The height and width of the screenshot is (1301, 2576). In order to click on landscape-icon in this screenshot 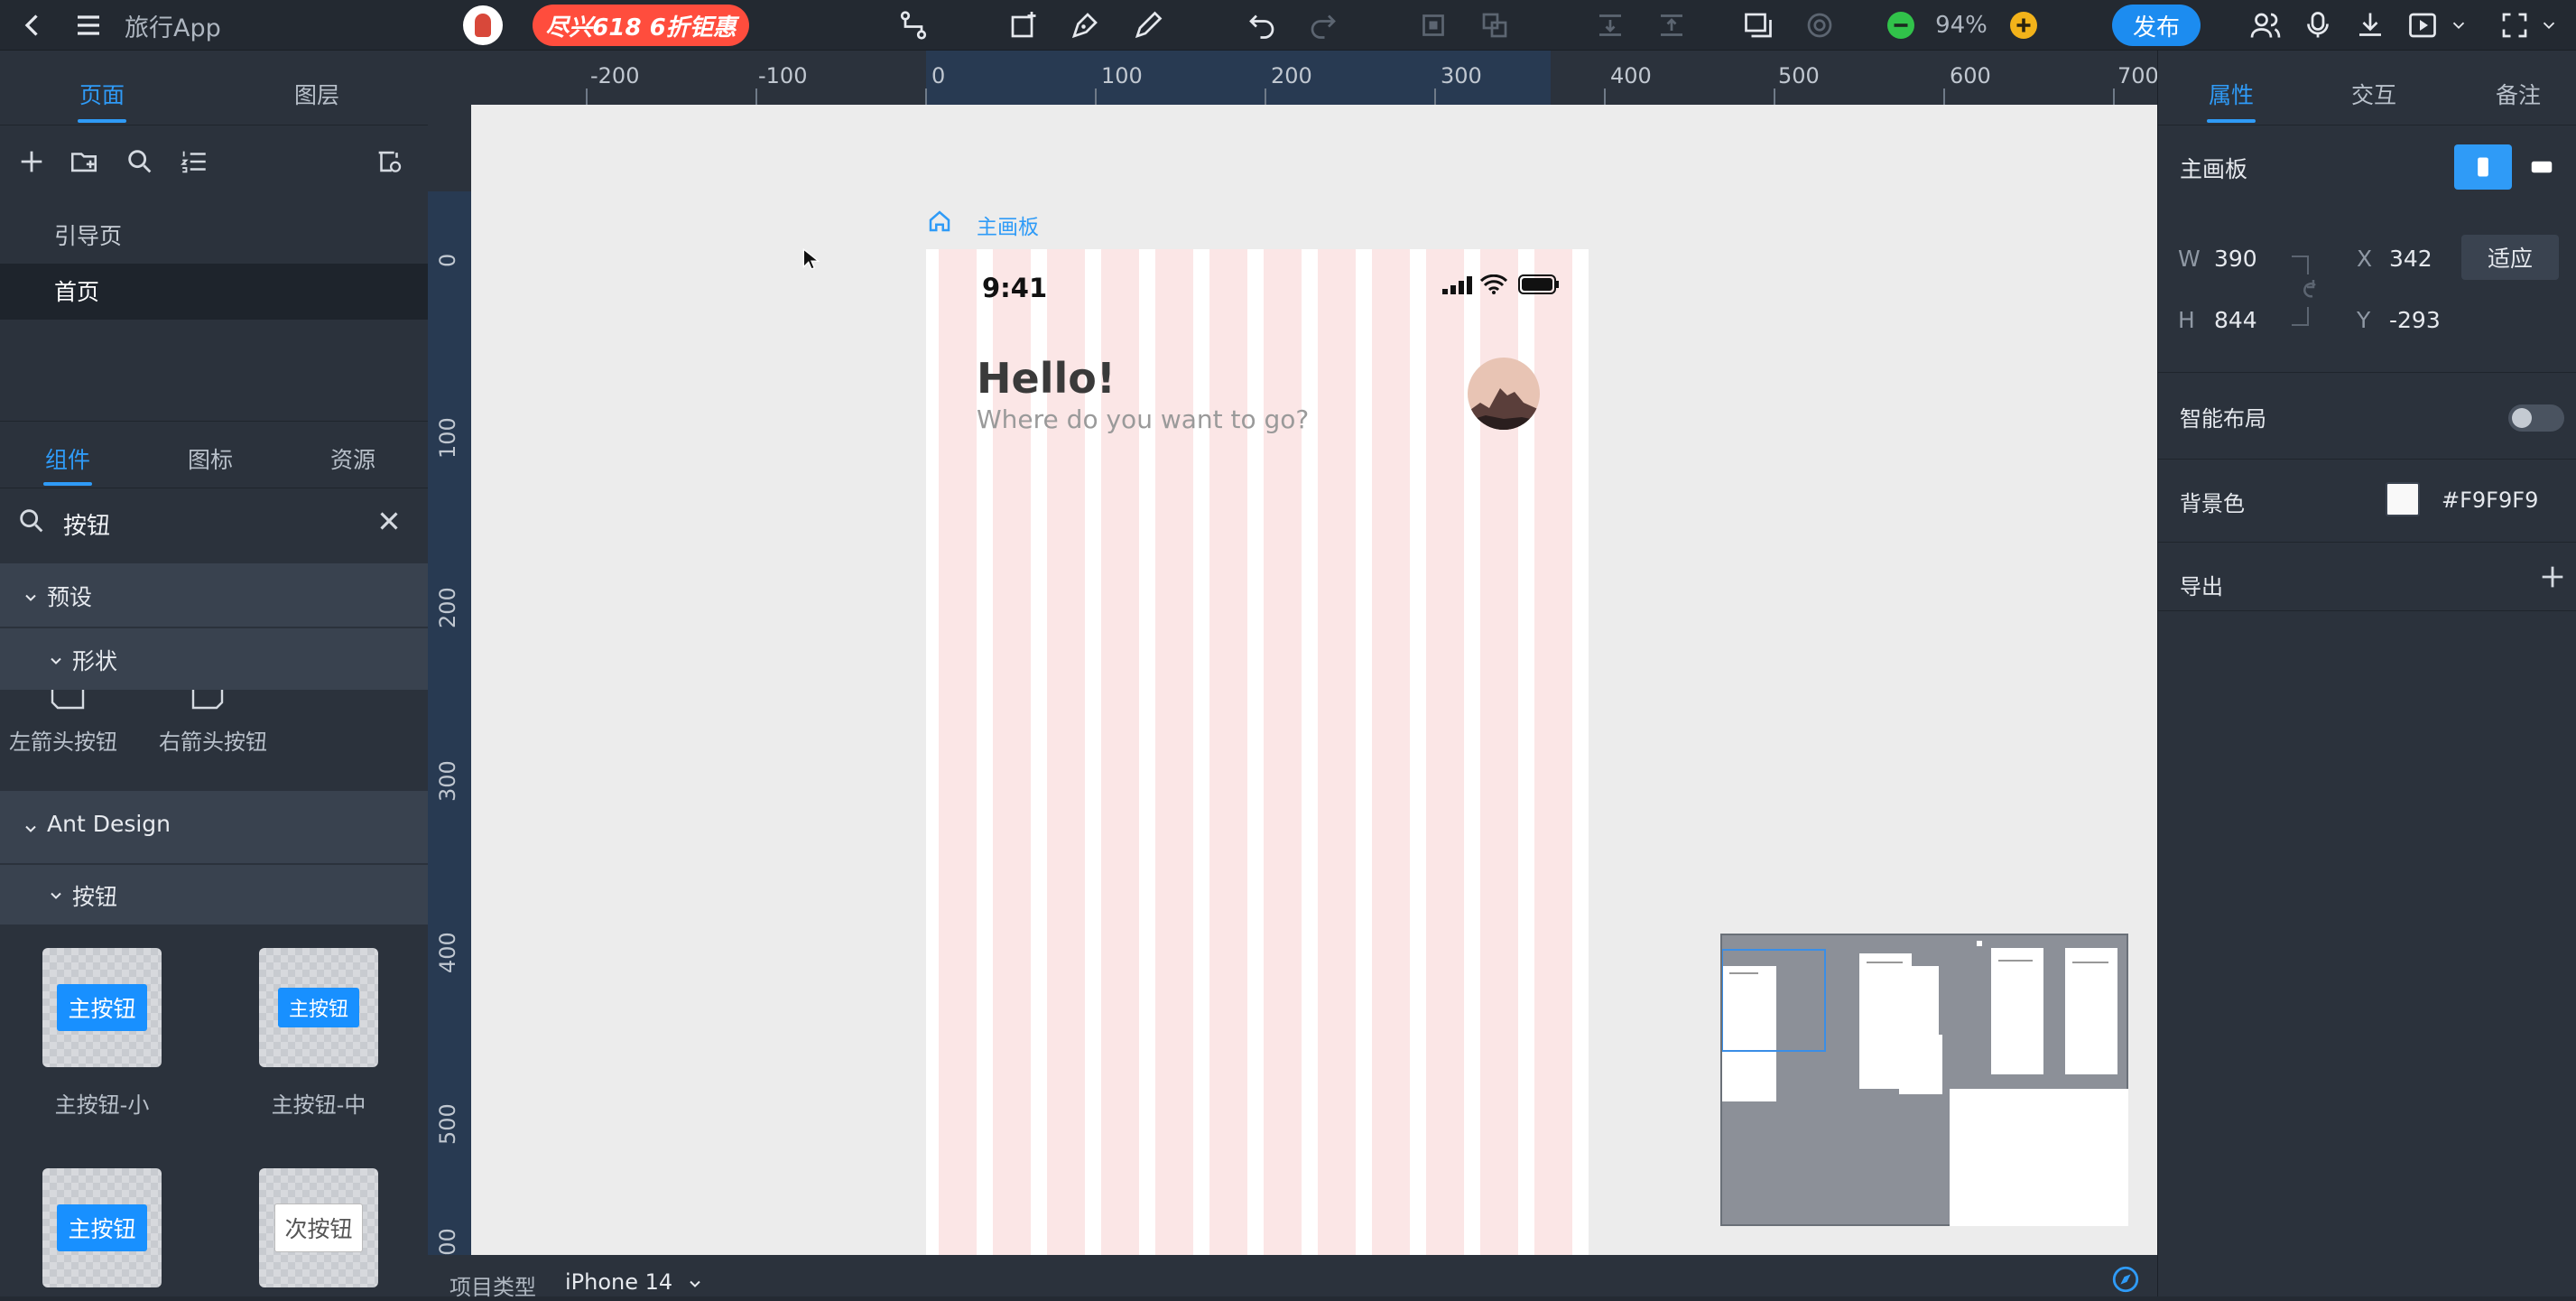, I will do `click(2542, 167)`.